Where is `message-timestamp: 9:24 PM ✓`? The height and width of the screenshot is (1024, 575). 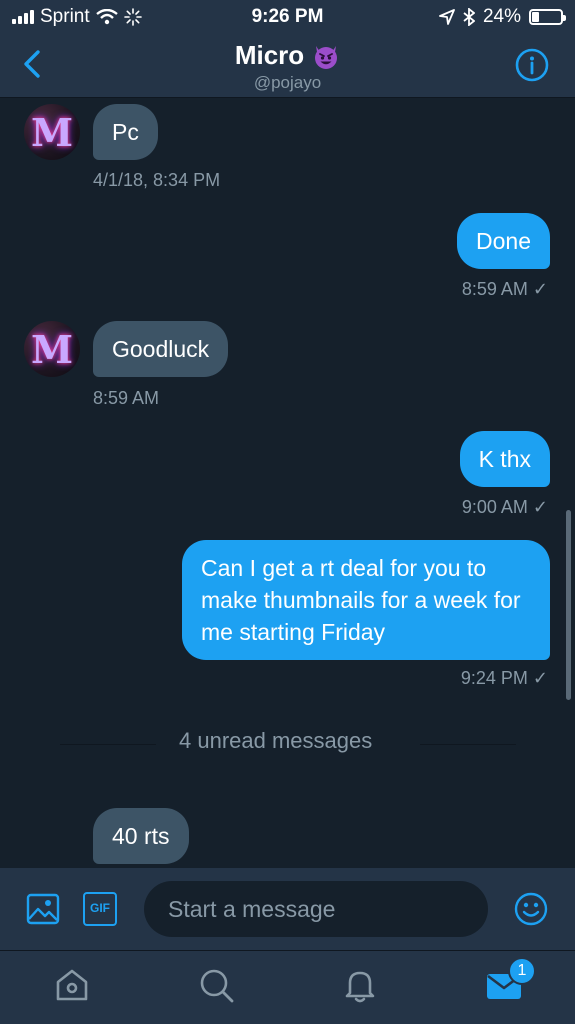
message-timestamp: 9:24 PM ✓ is located at coordinates (504, 678).